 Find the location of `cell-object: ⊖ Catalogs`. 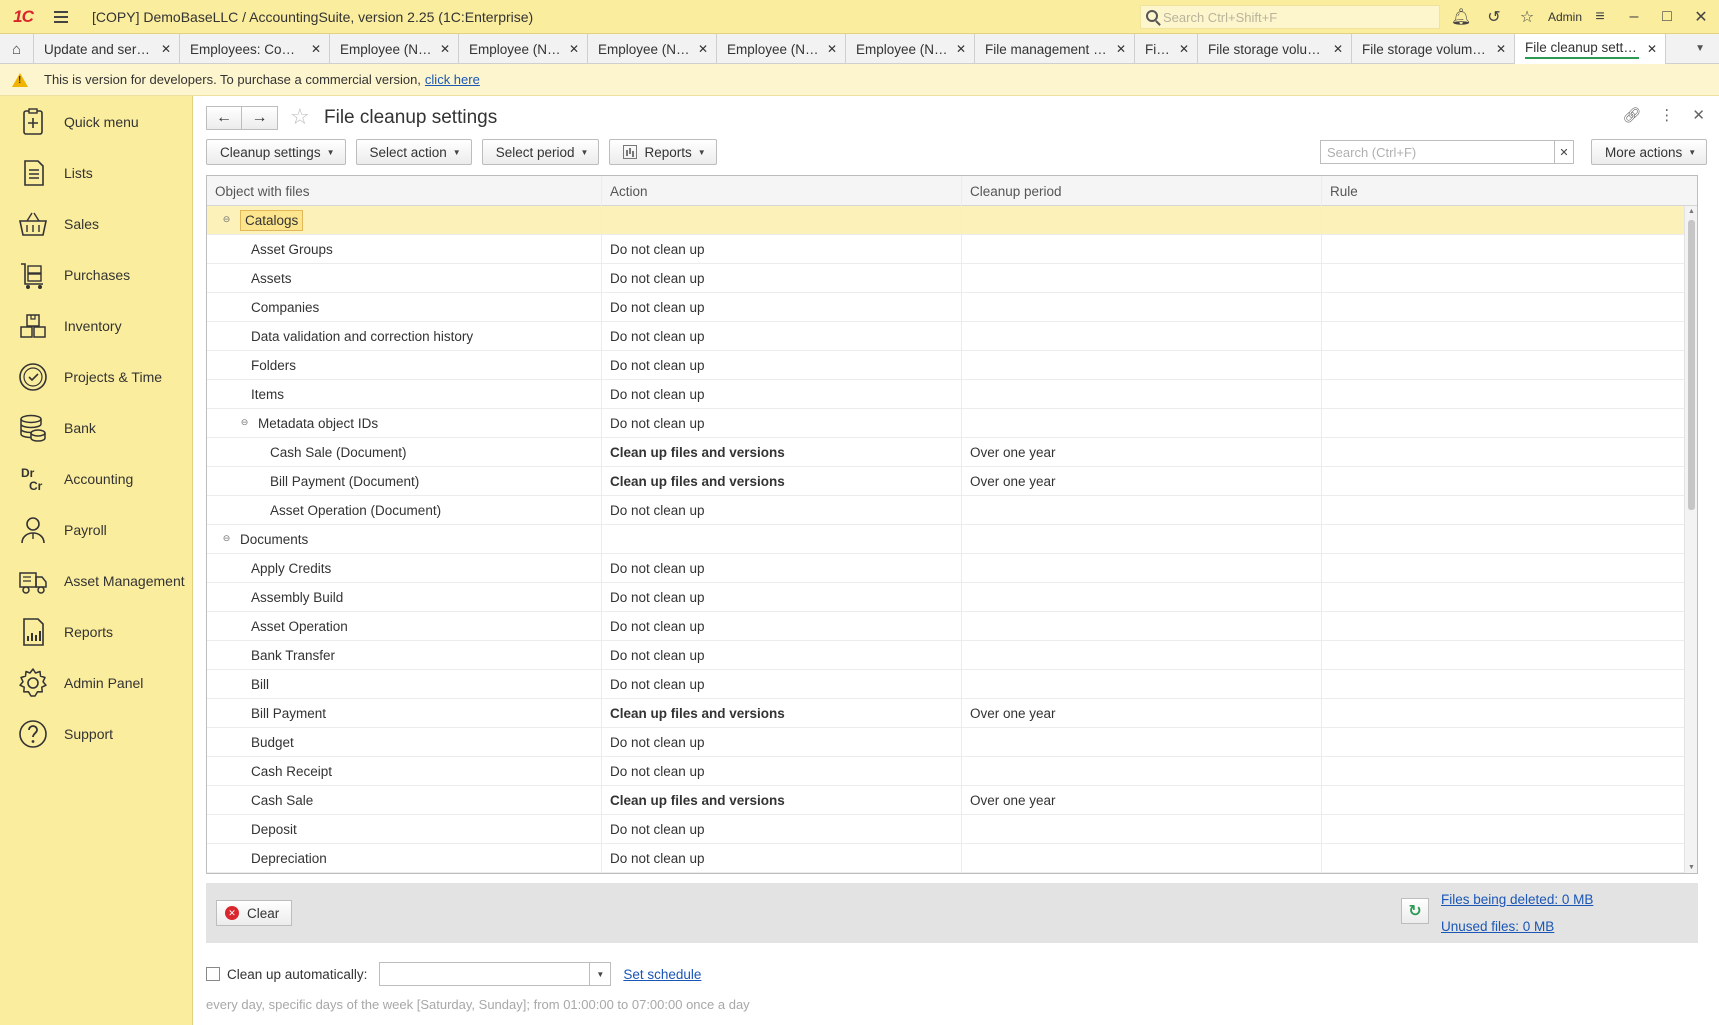

cell-object: ⊖ Catalogs is located at coordinates (404, 220).